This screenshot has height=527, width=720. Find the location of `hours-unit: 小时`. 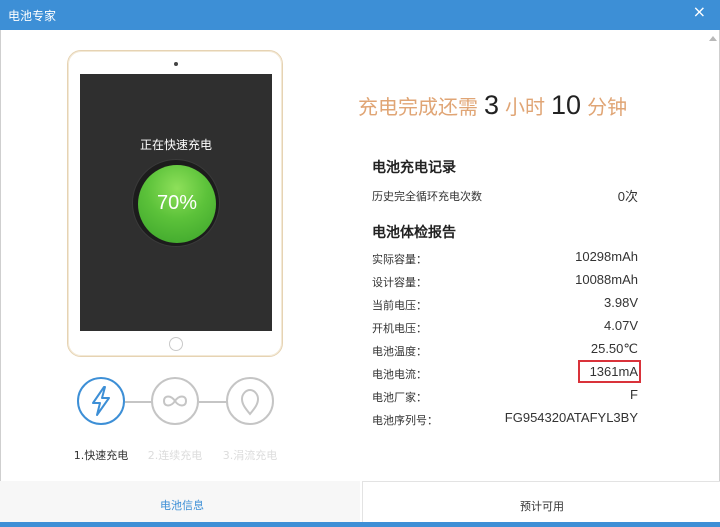

hours-unit: 小时 is located at coordinates (525, 107).